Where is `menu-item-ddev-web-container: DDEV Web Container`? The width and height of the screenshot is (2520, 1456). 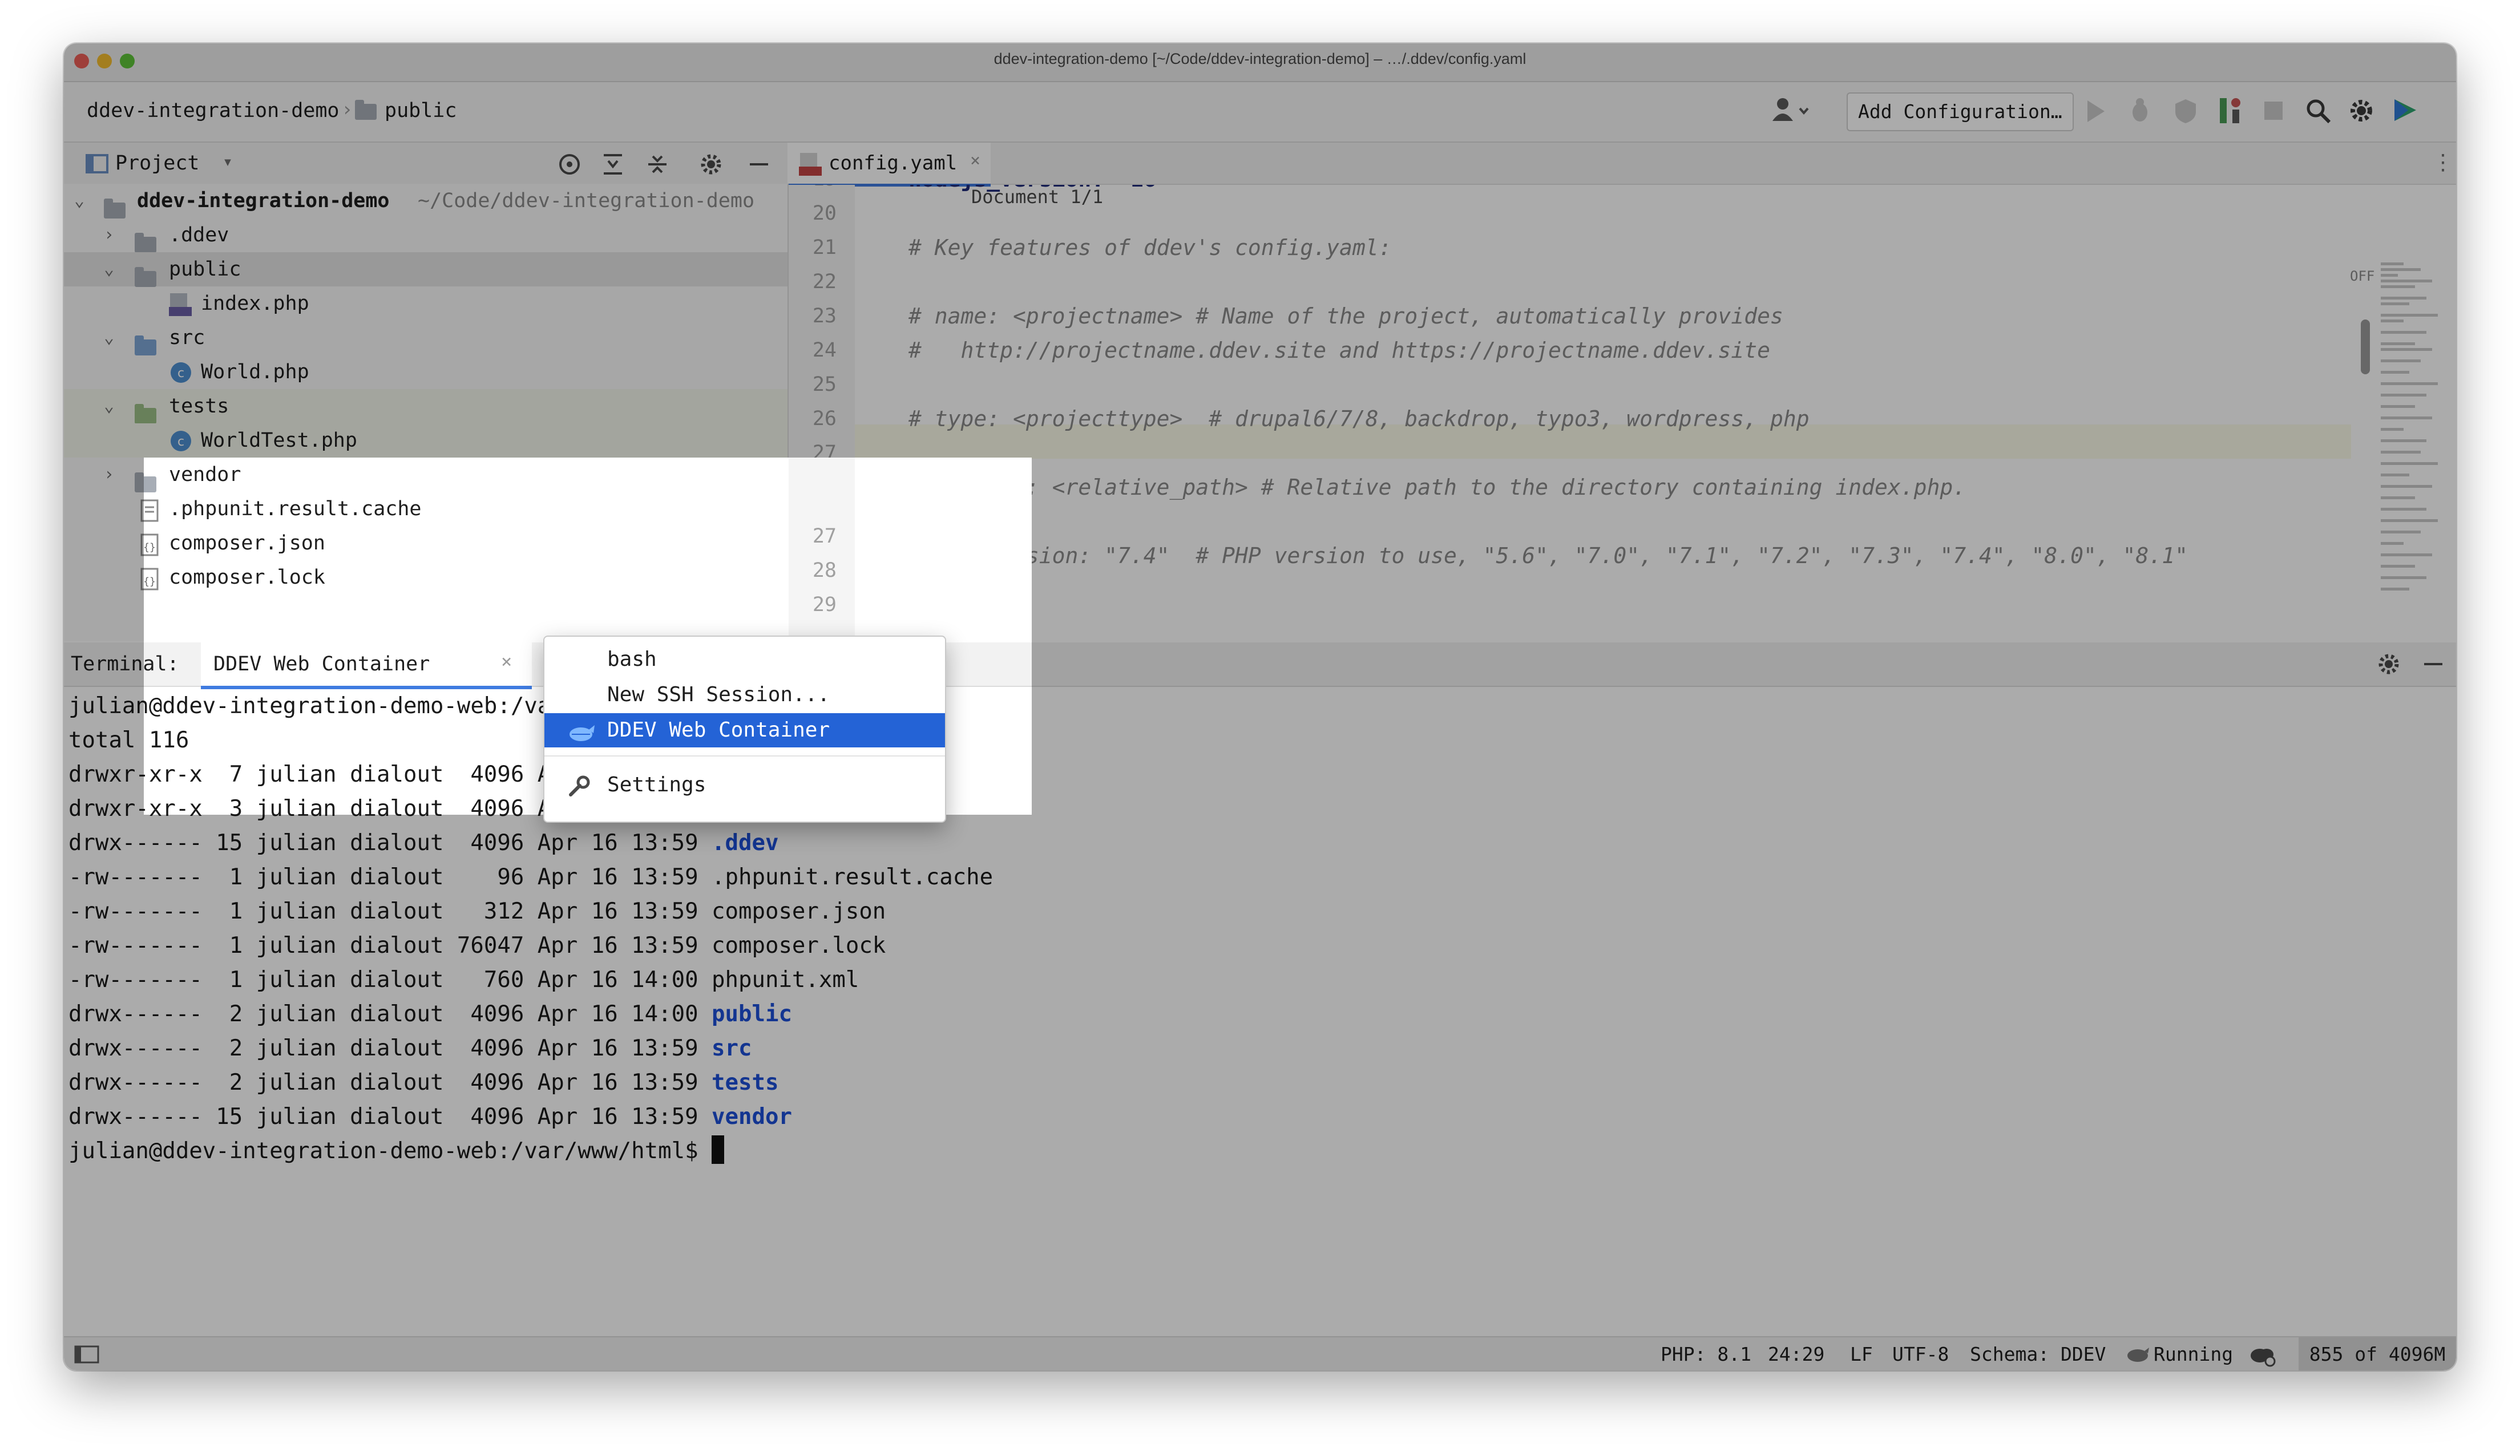
menu-item-ddev-web-container: DDEV Web Container is located at coordinates (744, 730).